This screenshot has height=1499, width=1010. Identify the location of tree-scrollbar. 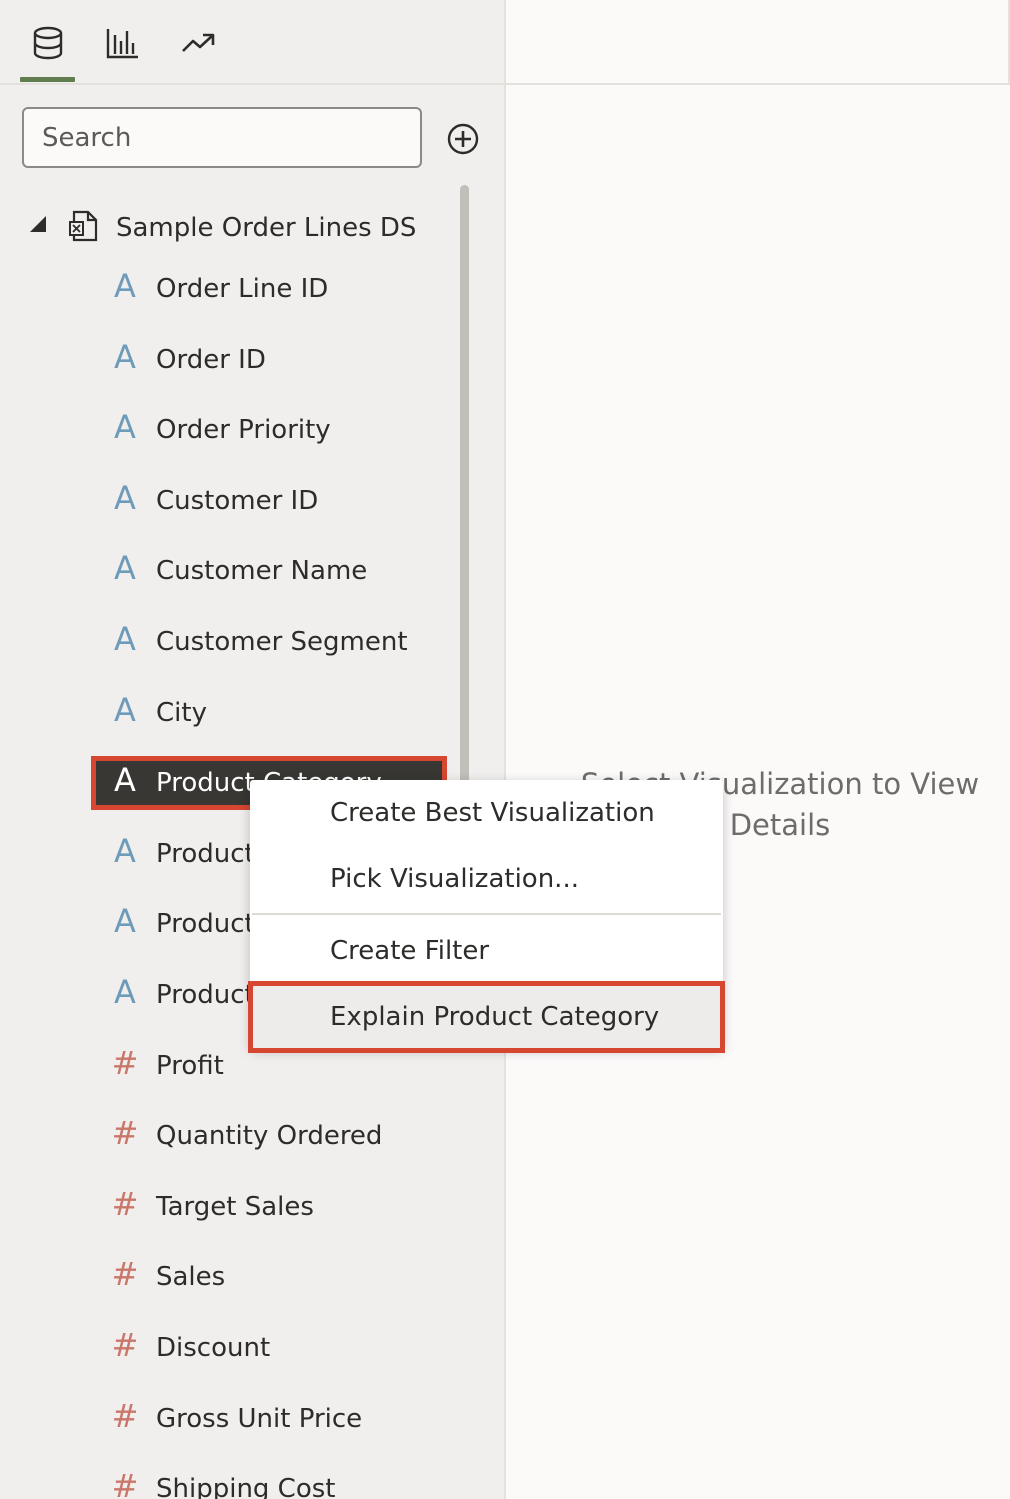
(464, 485).